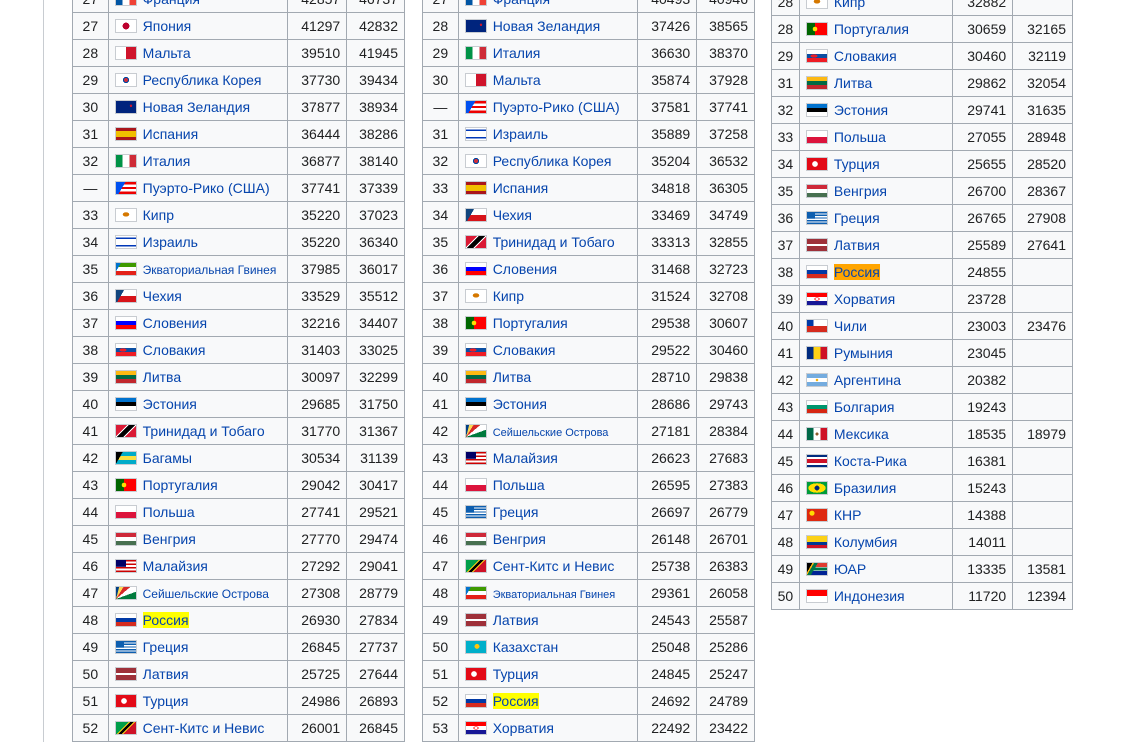 Image resolution: width=1124 pixels, height=742 pixels. Describe the element at coordinates (125, 593) in the screenshot. I see `seychelles-flag-icon` at that location.